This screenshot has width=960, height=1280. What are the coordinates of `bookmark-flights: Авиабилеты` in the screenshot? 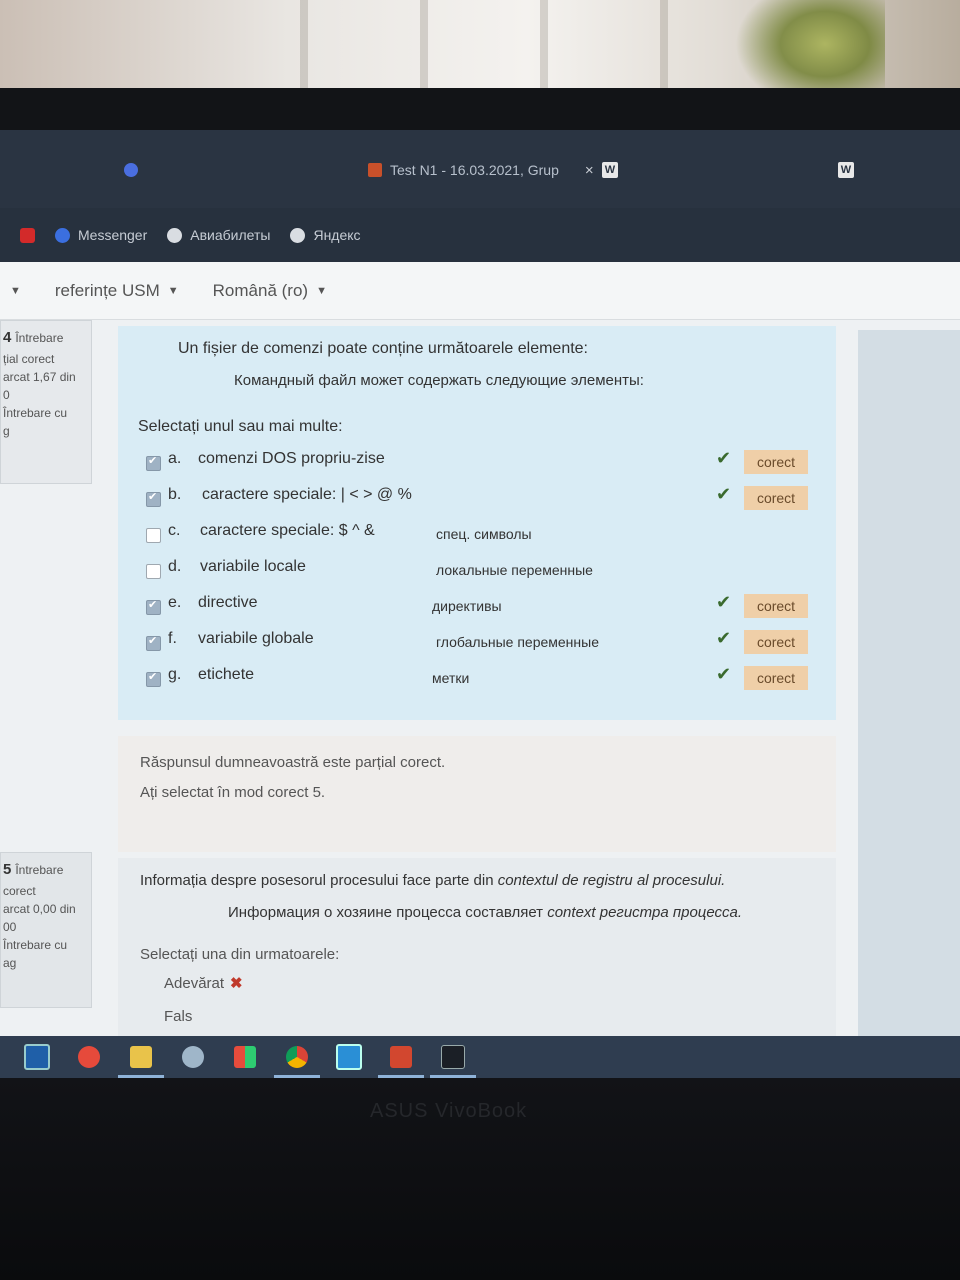 It's located at (218, 235).